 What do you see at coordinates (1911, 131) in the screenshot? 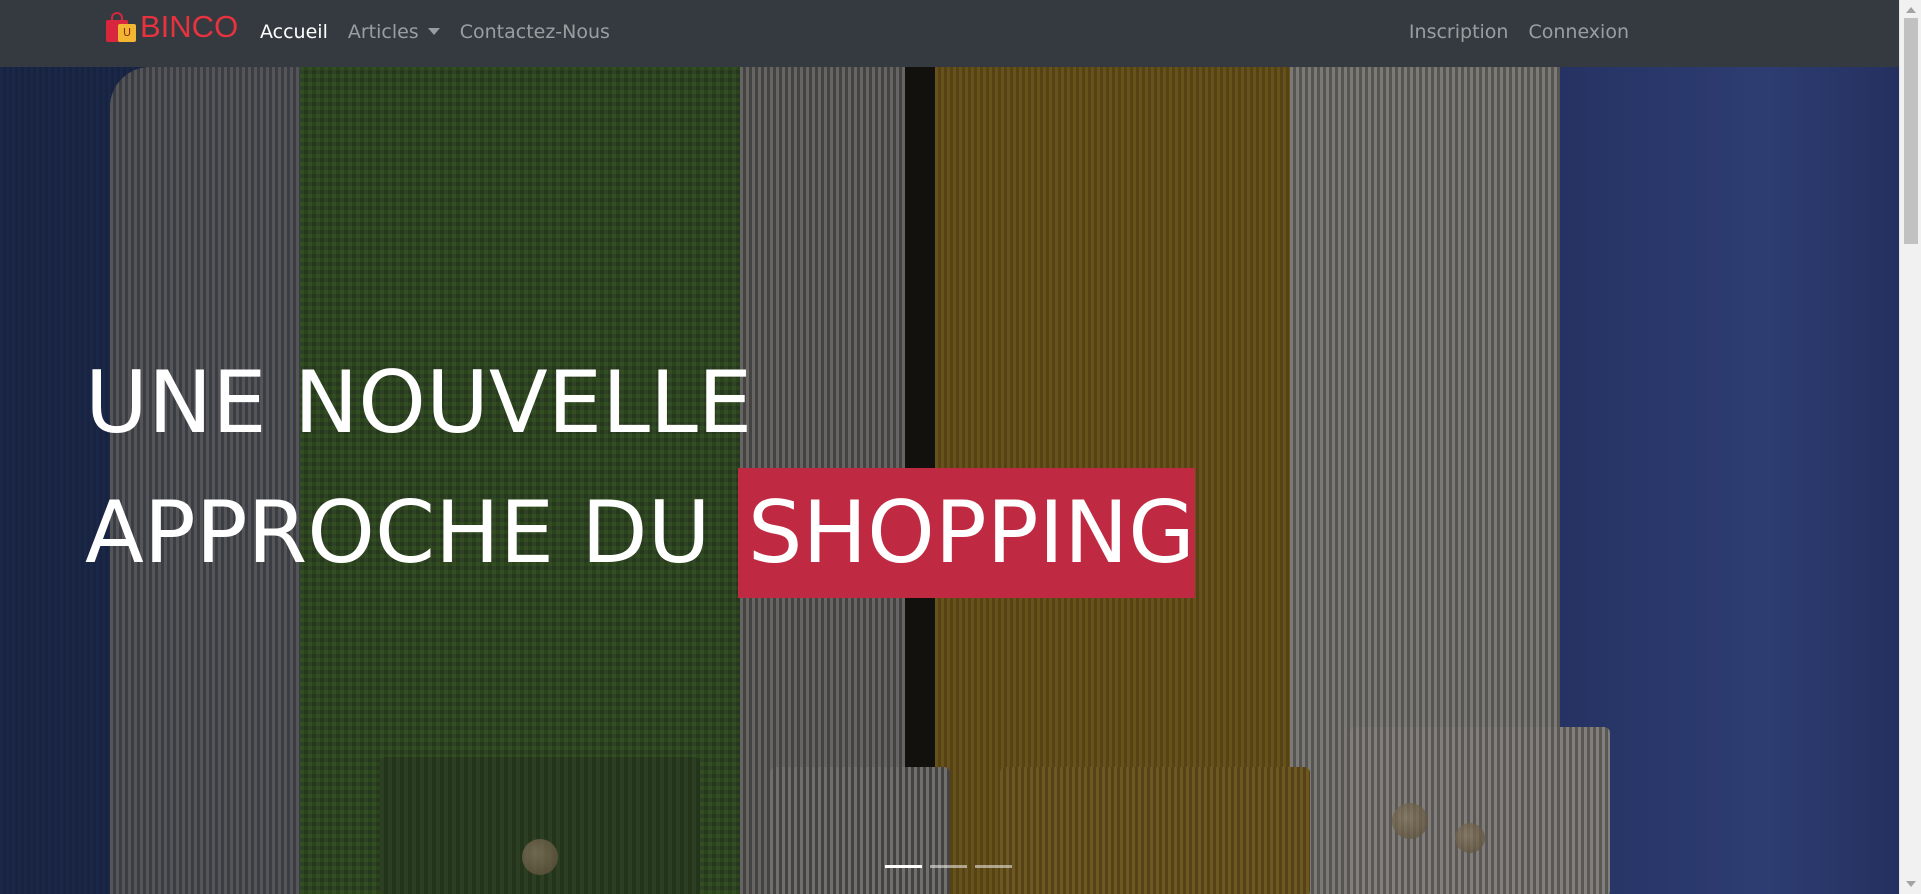
I see `scrollbar-thumb` at bounding box center [1911, 131].